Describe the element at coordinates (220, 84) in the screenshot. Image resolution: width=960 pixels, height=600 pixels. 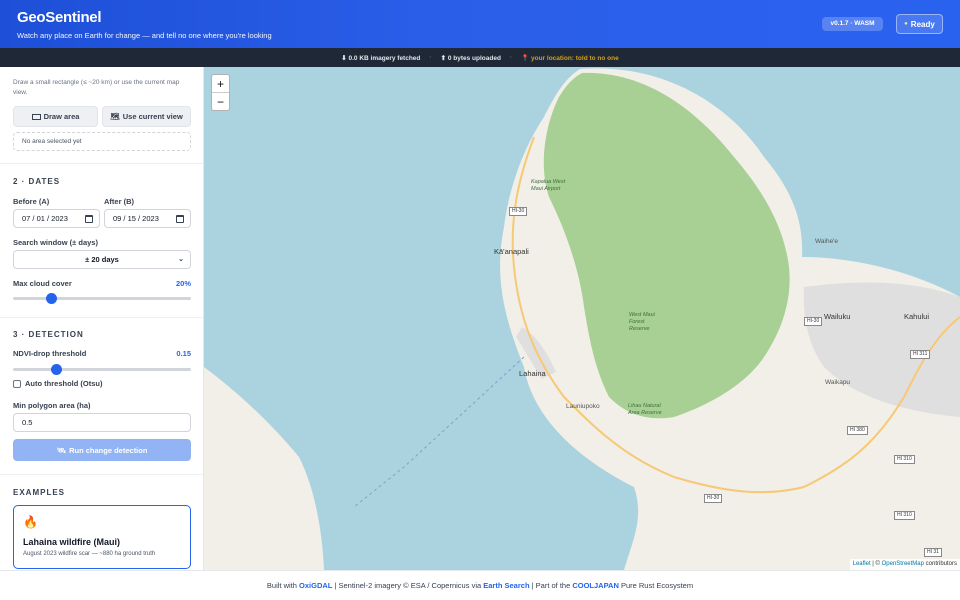
I see `zoom-in-button: +` at that location.